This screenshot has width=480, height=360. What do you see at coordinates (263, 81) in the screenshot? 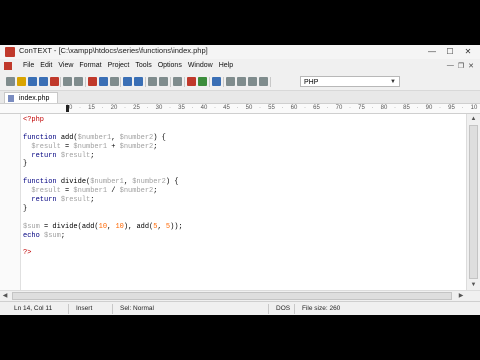
I see `user-exec-4-icon` at bounding box center [263, 81].